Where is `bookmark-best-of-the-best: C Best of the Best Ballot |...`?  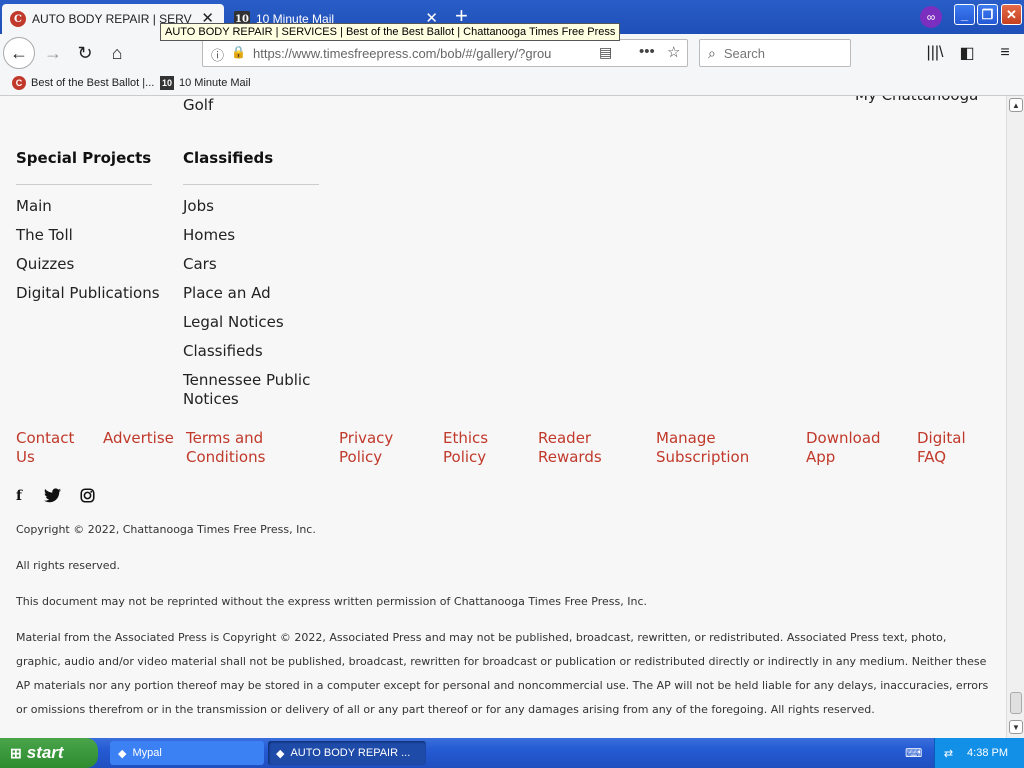 bookmark-best-of-the-best: C Best of the Best Ballot |... is located at coordinates (83, 83).